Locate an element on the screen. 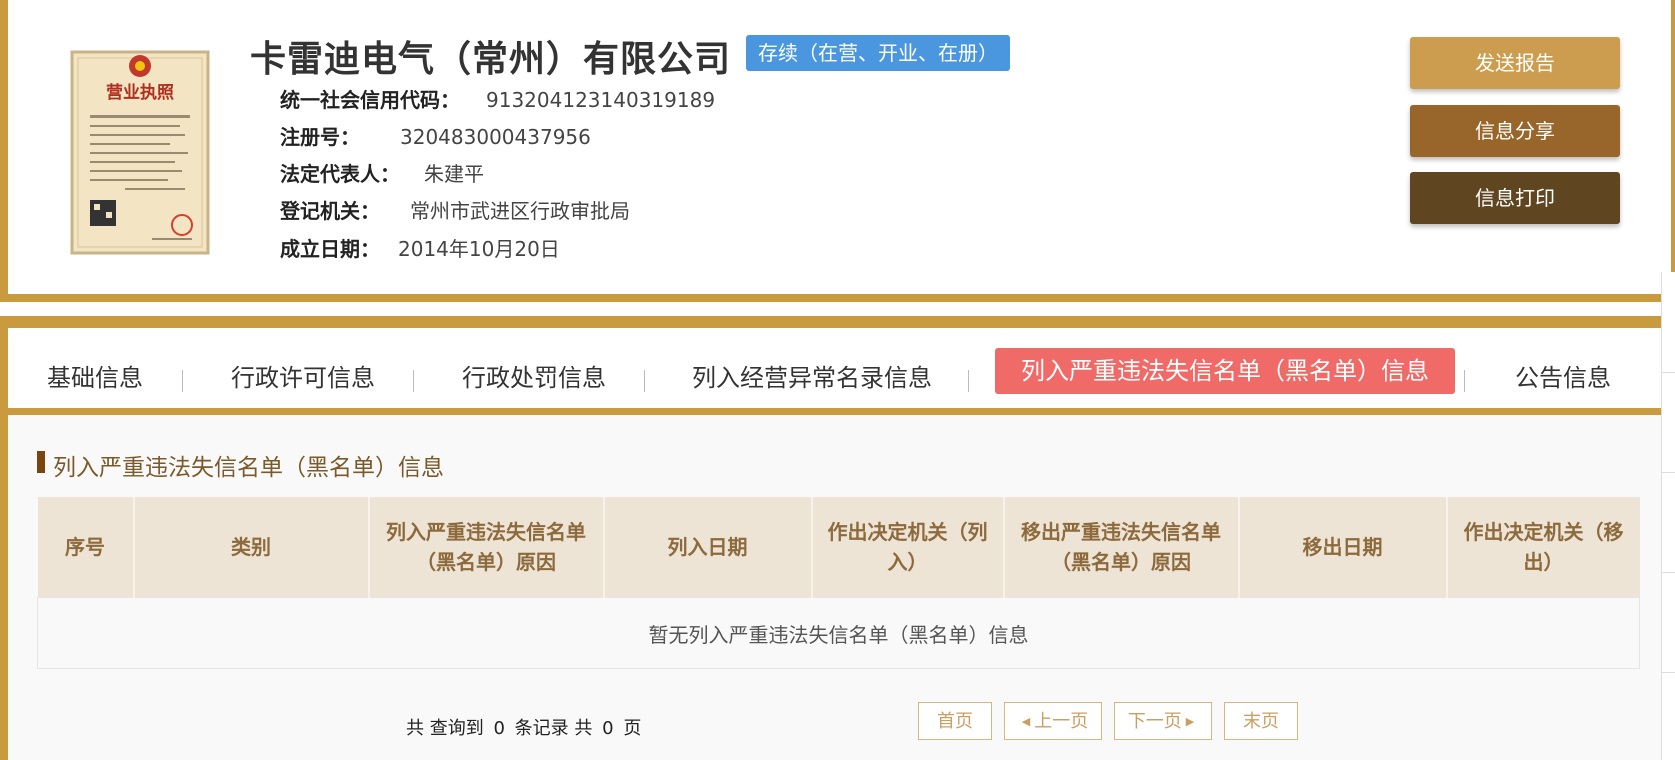 The width and height of the screenshot is (1675, 760). last-page-button: 末页 is located at coordinates (1261, 721).